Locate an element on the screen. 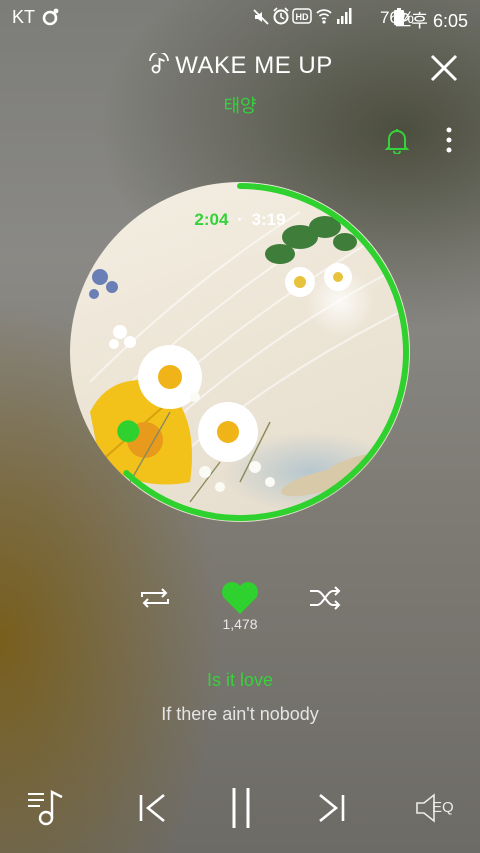 The image size is (480, 853). song-title-text: WAKE ME UP is located at coordinates (254, 65).